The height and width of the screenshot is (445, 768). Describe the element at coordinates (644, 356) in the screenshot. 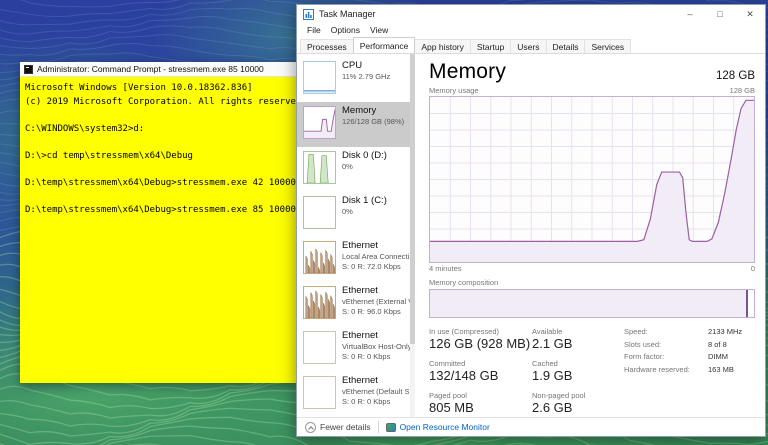

I see `detail-label: Form factor:` at that location.